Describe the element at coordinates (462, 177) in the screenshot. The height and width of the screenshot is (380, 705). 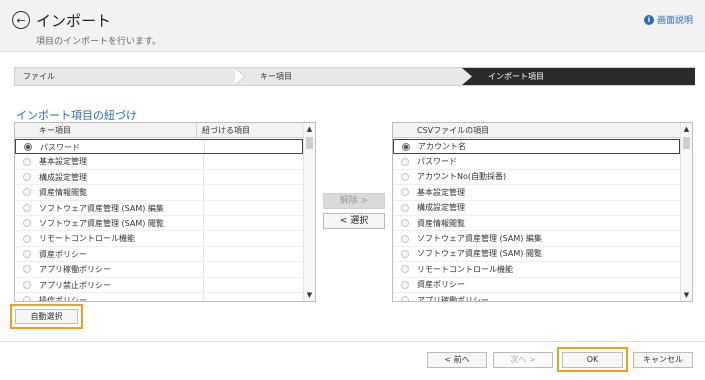
I see `list-item-label: アカウントNo(自動採番)` at that location.